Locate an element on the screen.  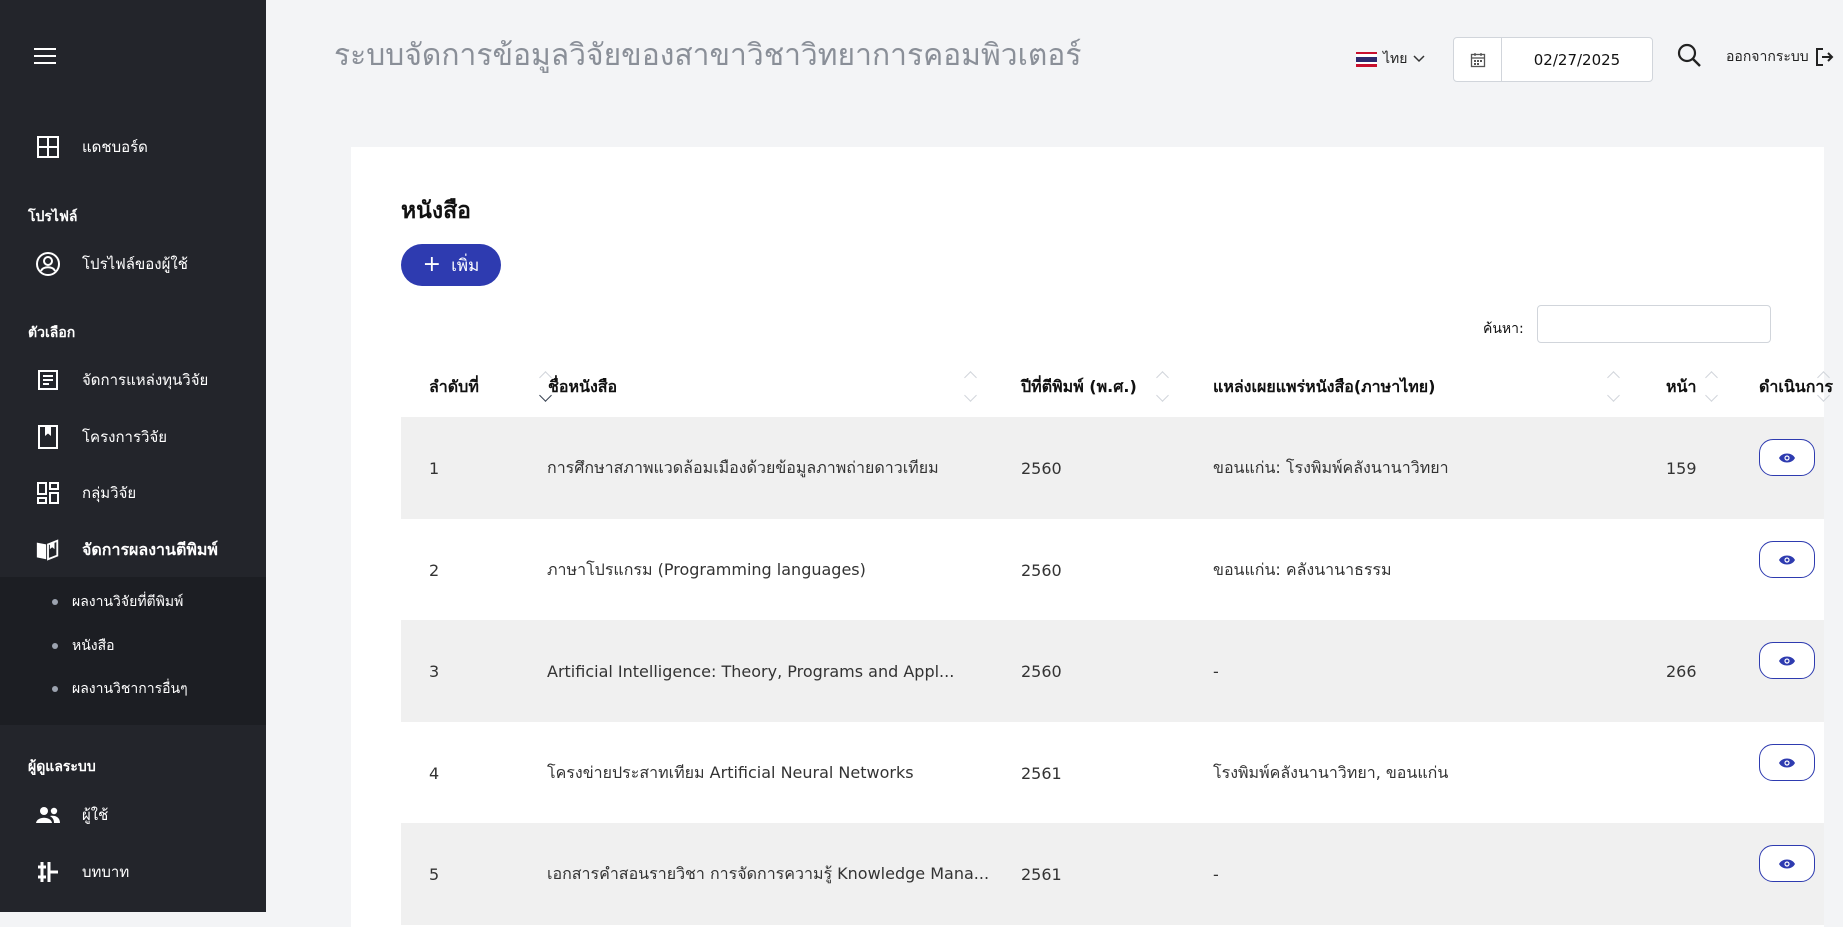
sidebar-item-publications: จัดการผลงานตีพิมพ์ is located at coordinates (133, 550).